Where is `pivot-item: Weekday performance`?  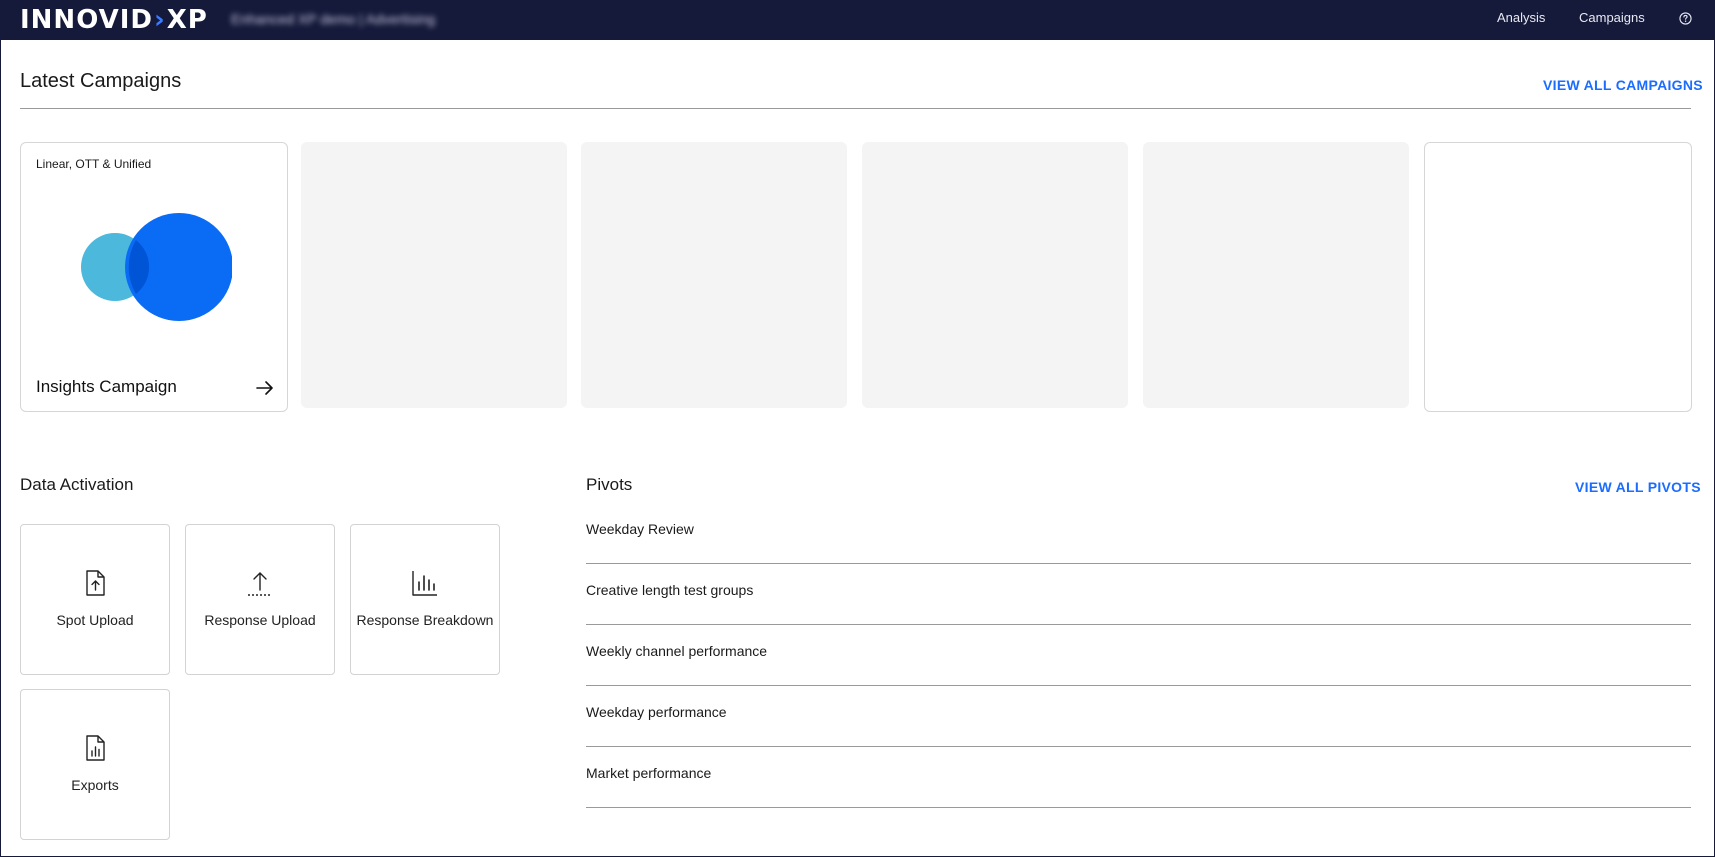
pivot-item: Weekday performance is located at coordinates (1138, 716).